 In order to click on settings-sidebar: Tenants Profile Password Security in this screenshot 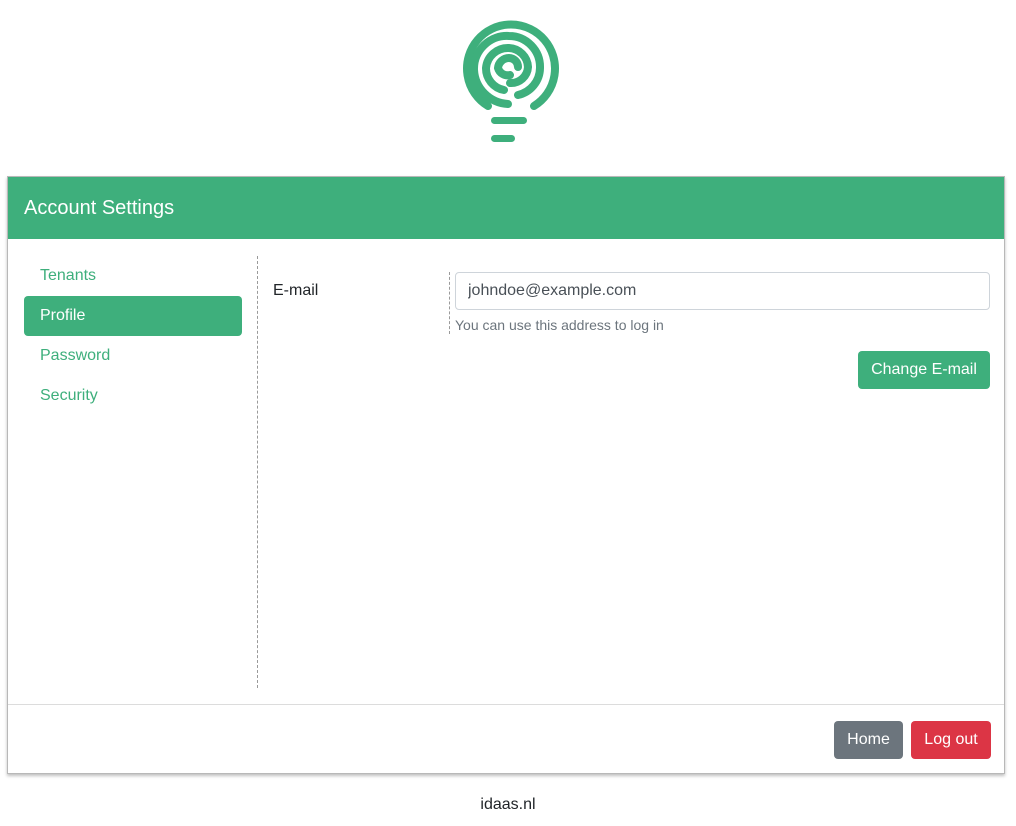, I will do `click(133, 336)`.